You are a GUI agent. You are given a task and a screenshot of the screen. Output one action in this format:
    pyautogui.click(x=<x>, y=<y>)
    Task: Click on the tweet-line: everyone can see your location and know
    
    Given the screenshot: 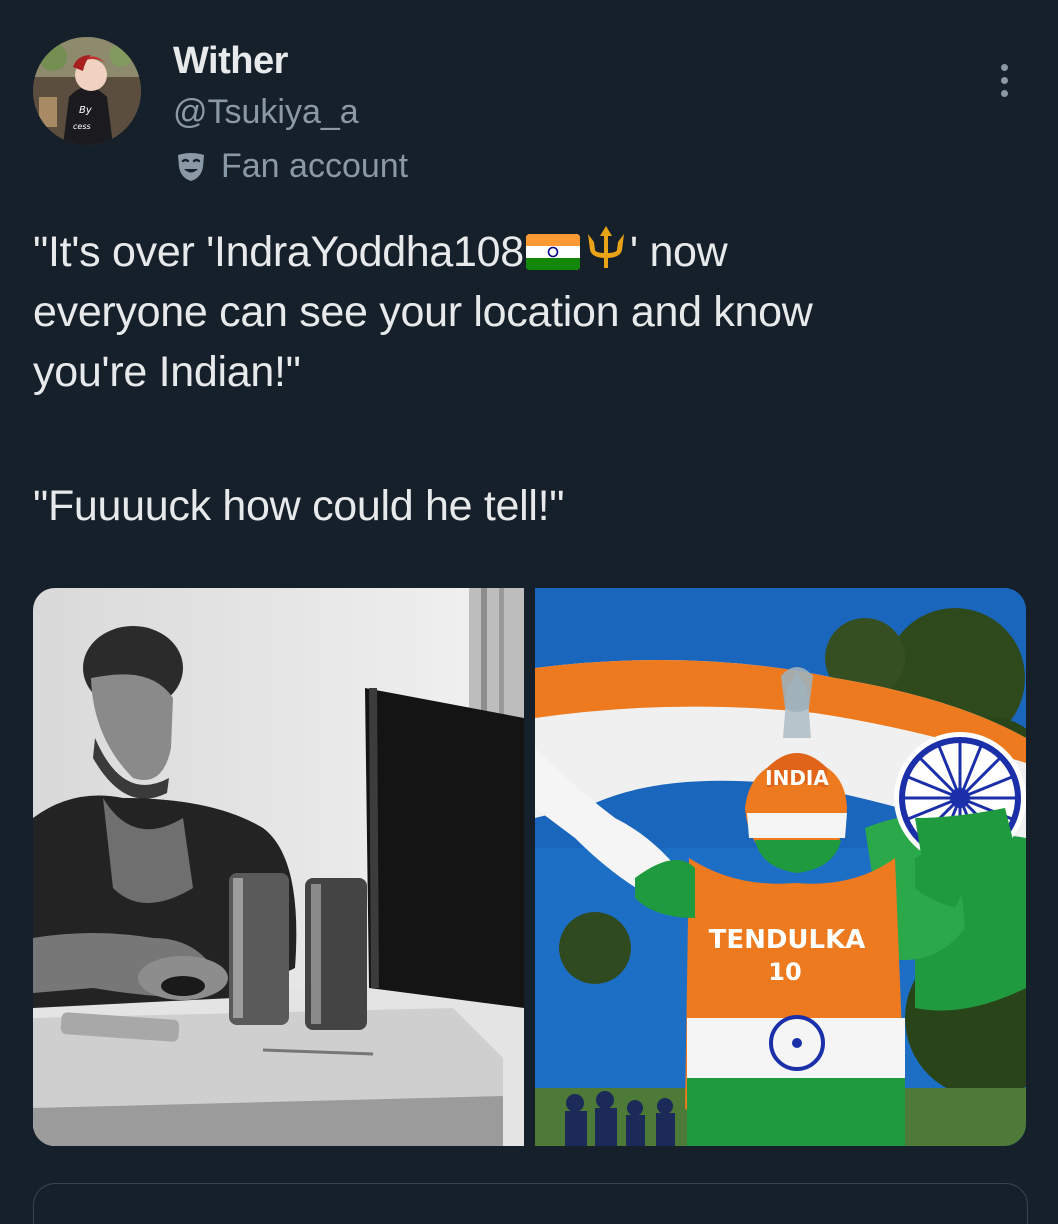 What is the action you would take?
    pyautogui.click(x=423, y=312)
    